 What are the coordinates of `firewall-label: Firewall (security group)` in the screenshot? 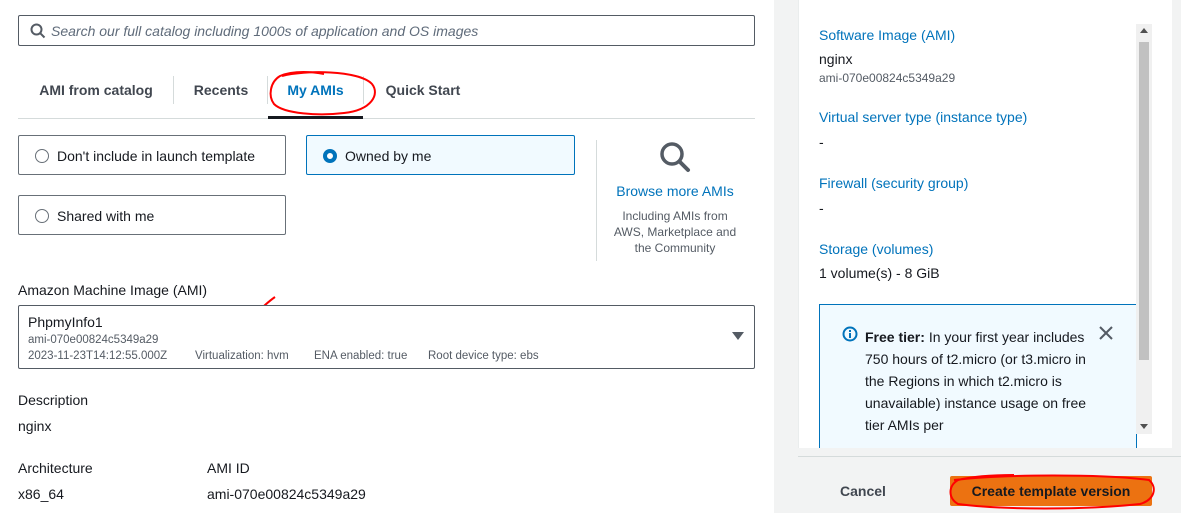 It's located at (893, 183).